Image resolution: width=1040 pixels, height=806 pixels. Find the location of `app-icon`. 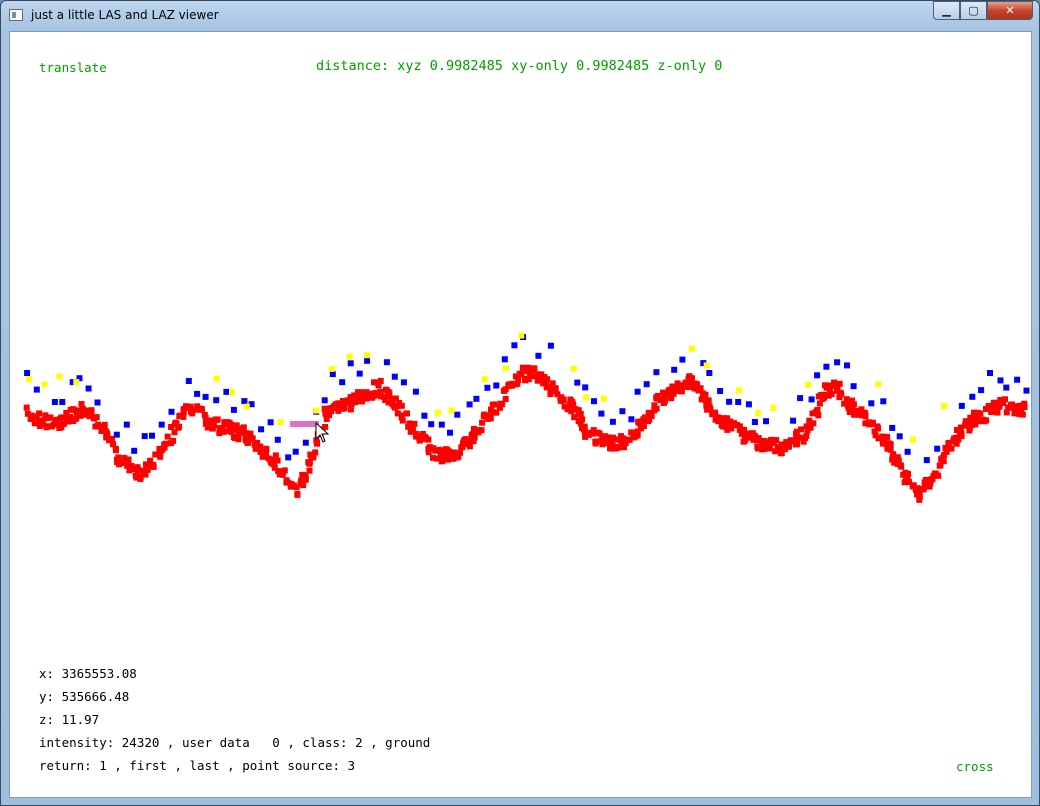

app-icon is located at coordinates (16, 15).